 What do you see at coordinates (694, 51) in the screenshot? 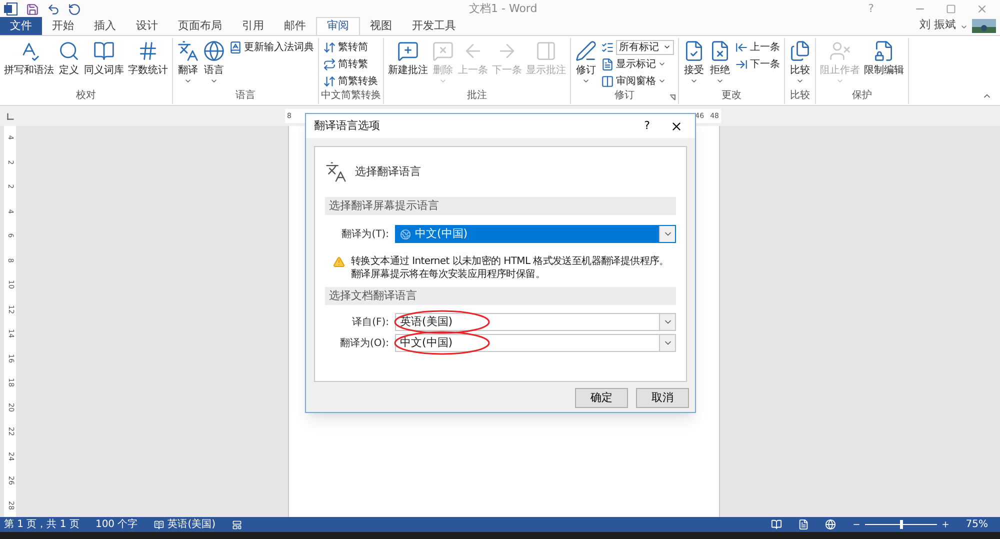
I see `accept-icon` at bounding box center [694, 51].